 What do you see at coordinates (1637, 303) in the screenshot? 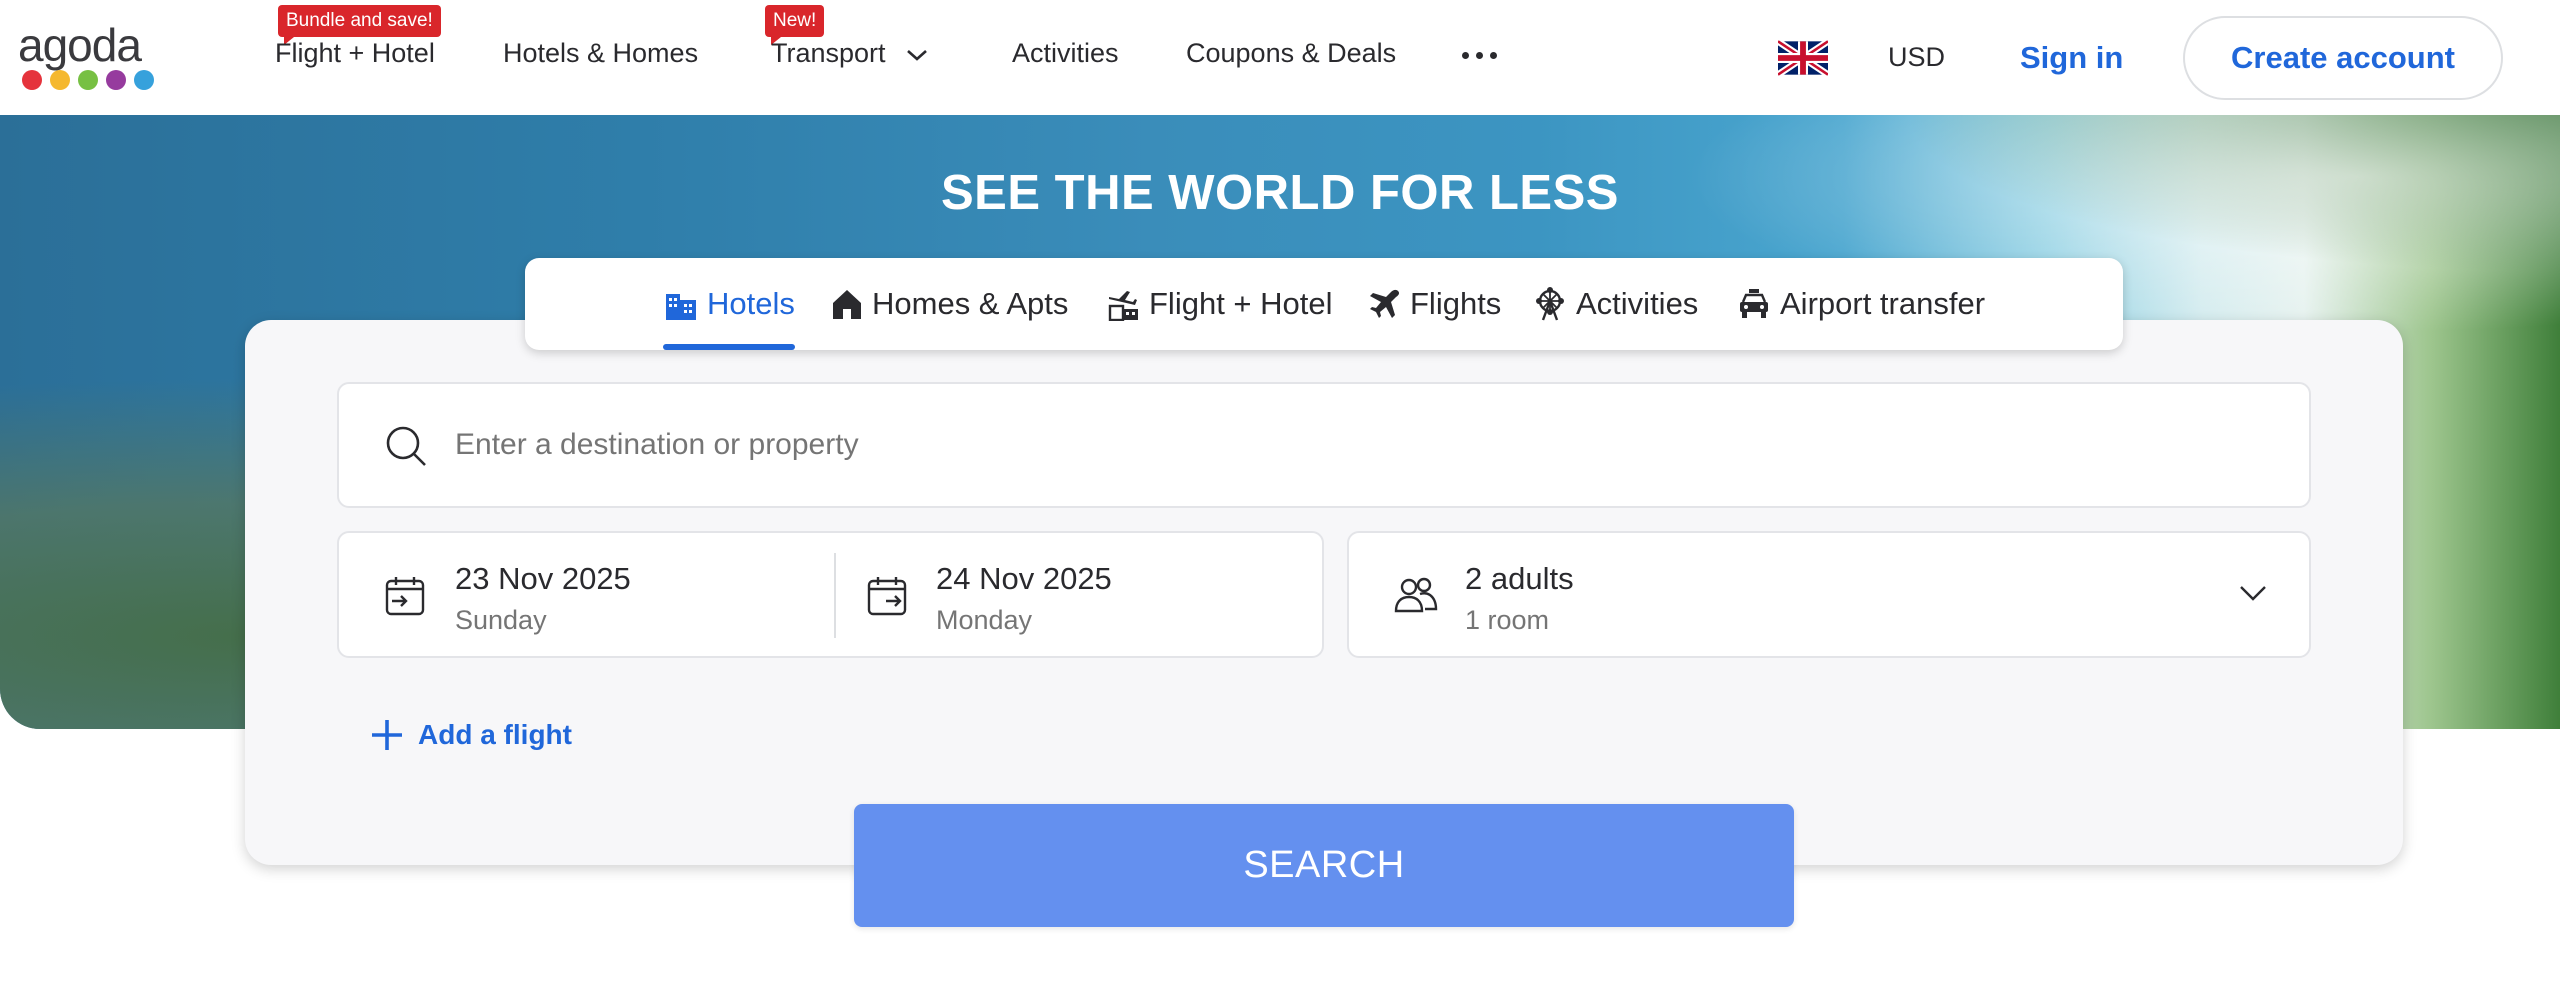
I see `tab-activities-label: Activities` at bounding box center [1637, 303].